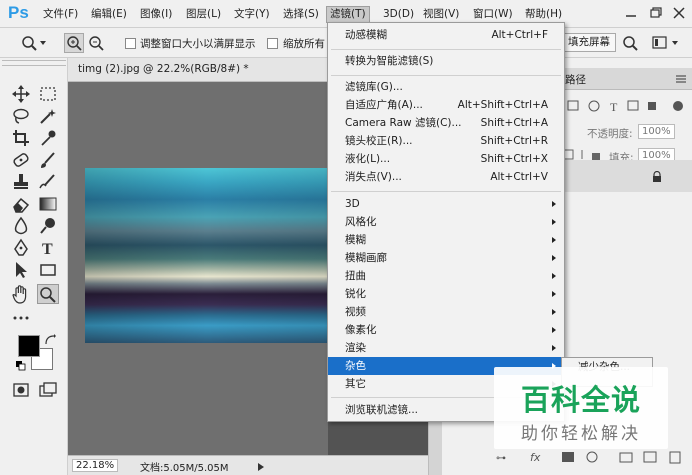  I want to click on screen-mode-icon, so click(48, 390).